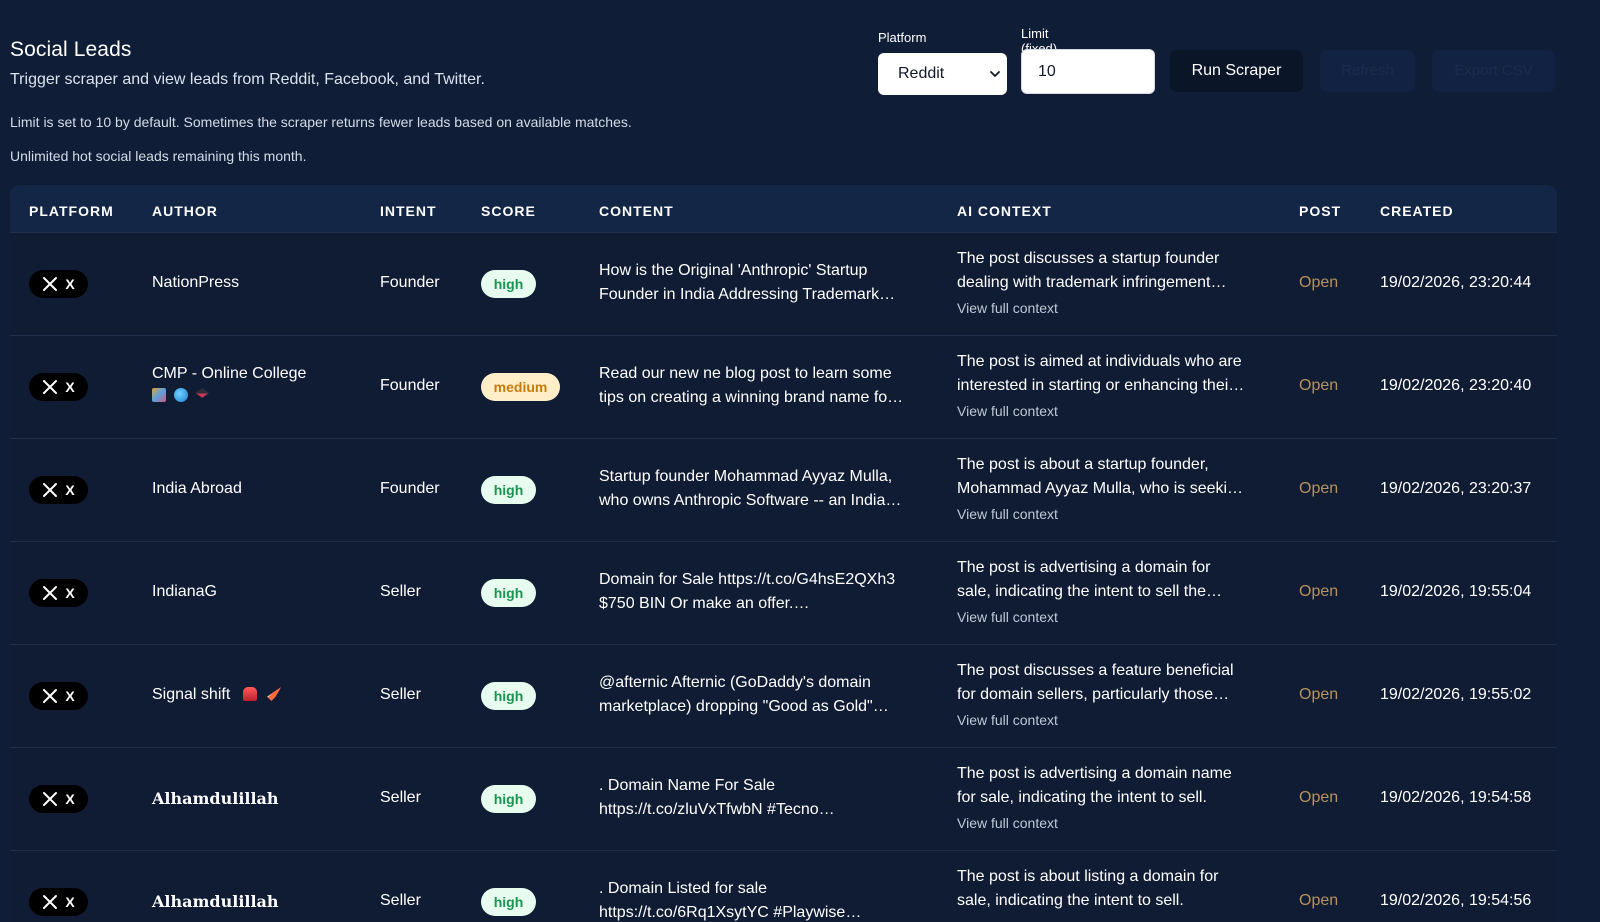  Describe the element at coordinates (1367, 71) in the screenshot. I see `refresh-button: Refresh` at that location.